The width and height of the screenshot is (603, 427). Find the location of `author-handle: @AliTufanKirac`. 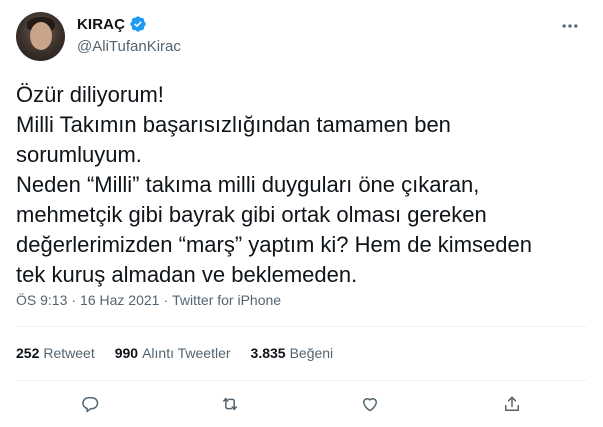

author-handle: @AliTufanKirac is located at coordinates (129, 46).